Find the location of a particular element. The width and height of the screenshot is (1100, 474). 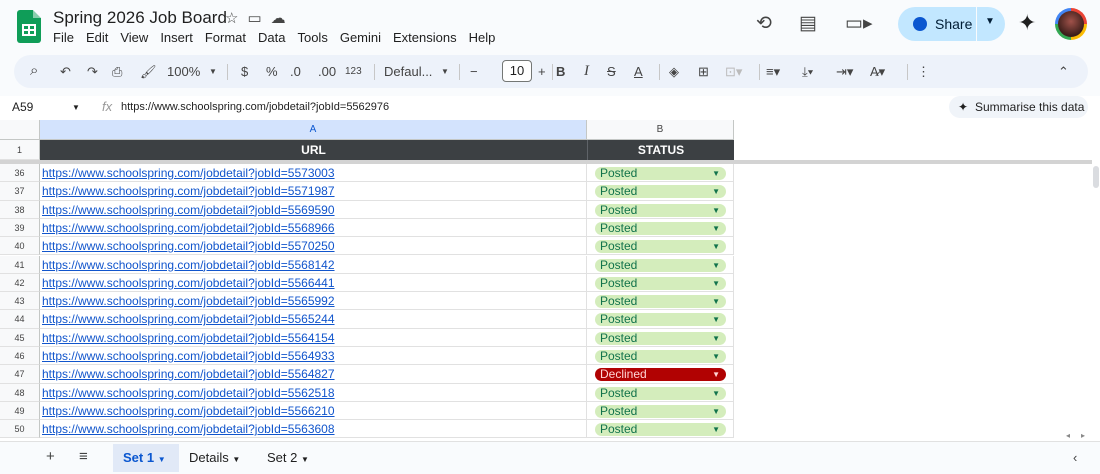

text-rotation-icon: A̷▾ is located at coordinates (877, 72).